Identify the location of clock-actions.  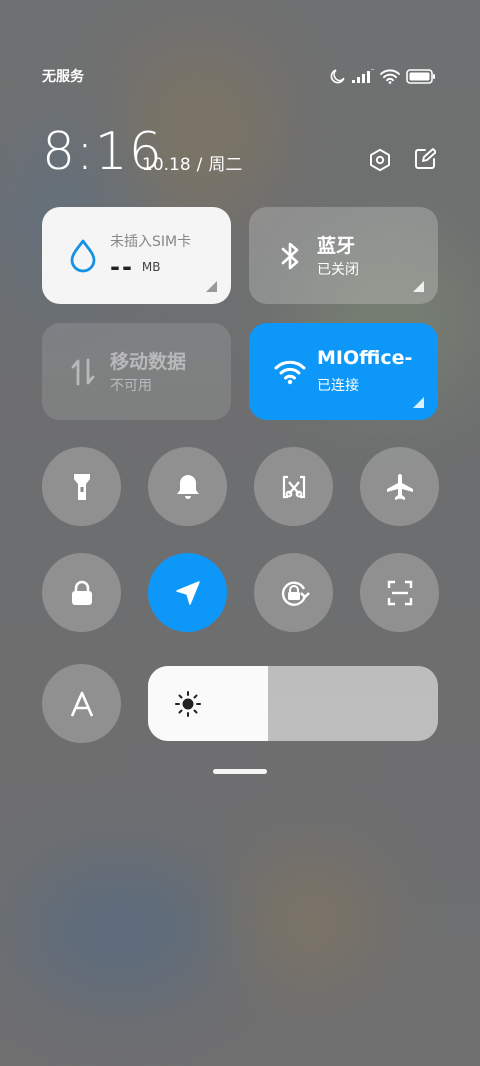
(402, 160).